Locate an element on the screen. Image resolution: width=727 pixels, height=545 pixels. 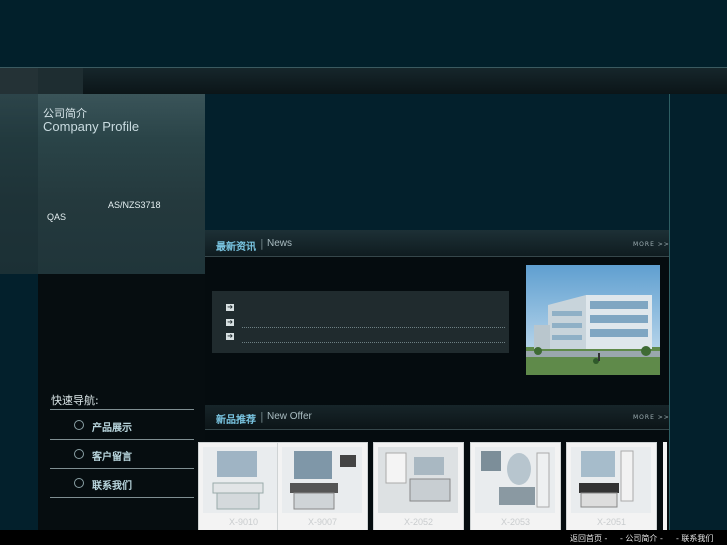
product-card: X-2051 is located at coordinates (611, 487).